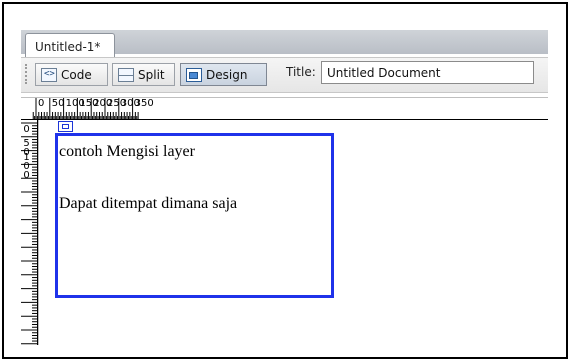 The image size is (572, 363). What do you see at coordinates (301, 72) in the screenshot?
I see `title-label: Title:` at bounding box center [301, 72].